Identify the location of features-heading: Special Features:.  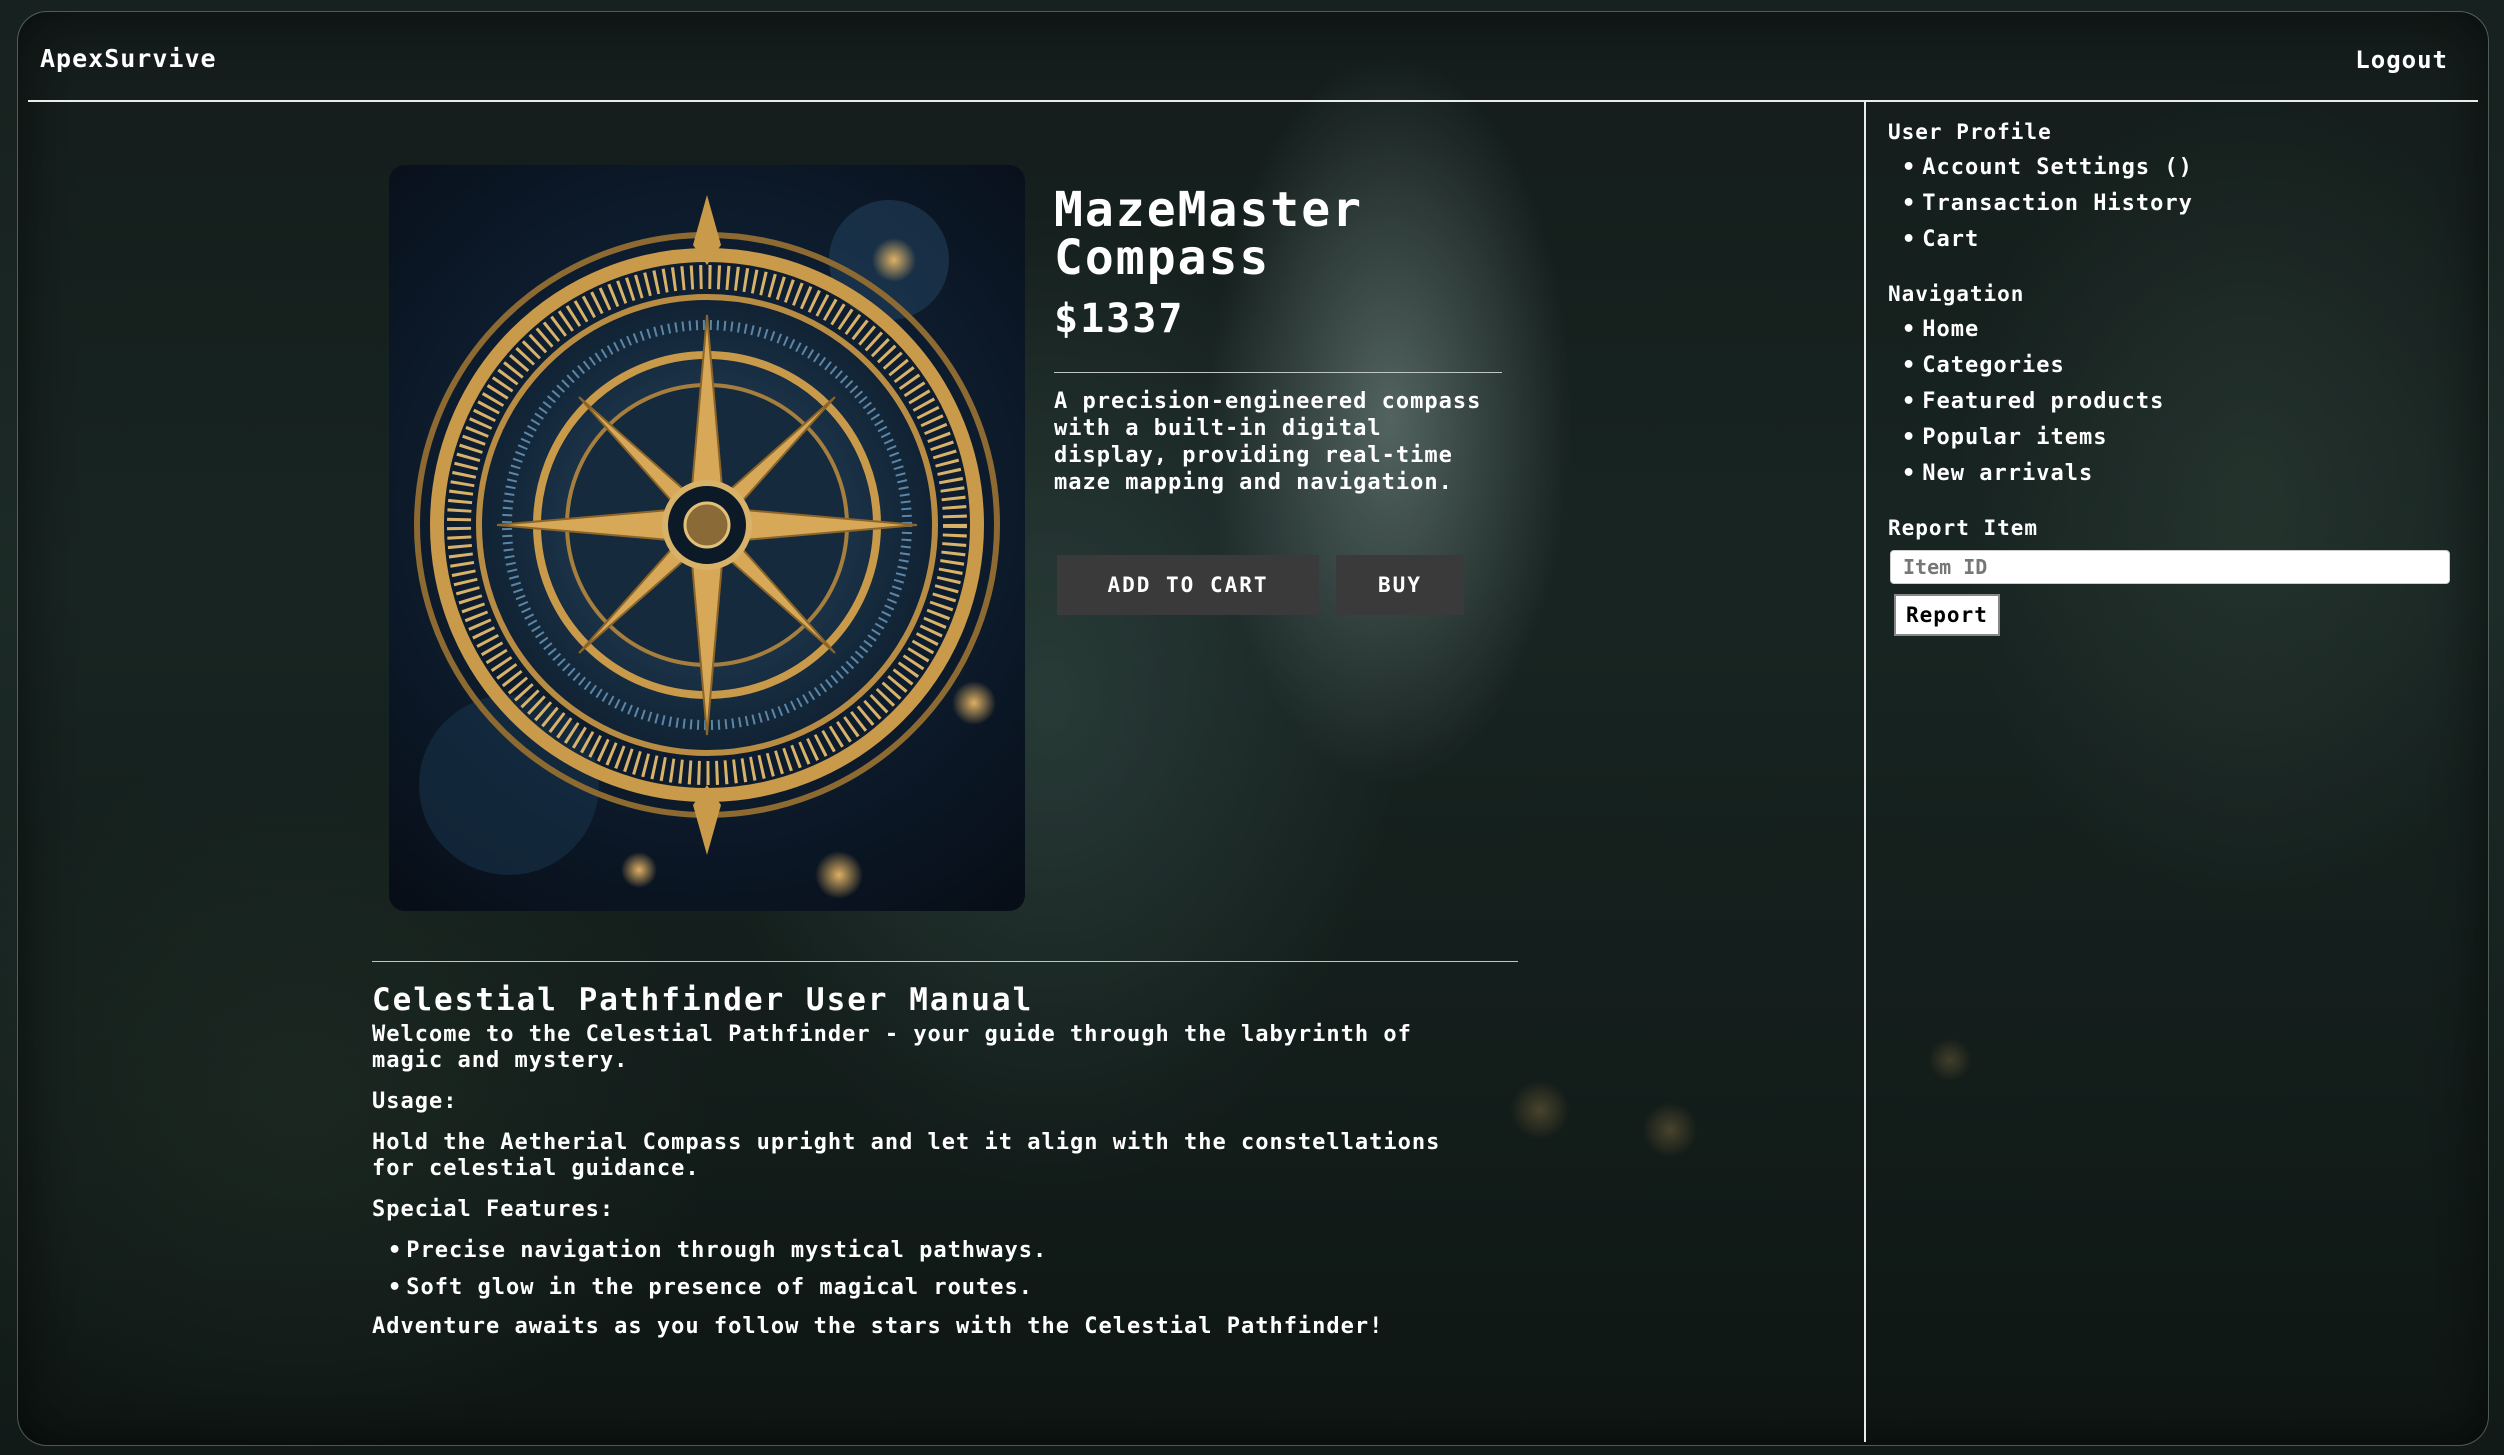
(493, 1209).